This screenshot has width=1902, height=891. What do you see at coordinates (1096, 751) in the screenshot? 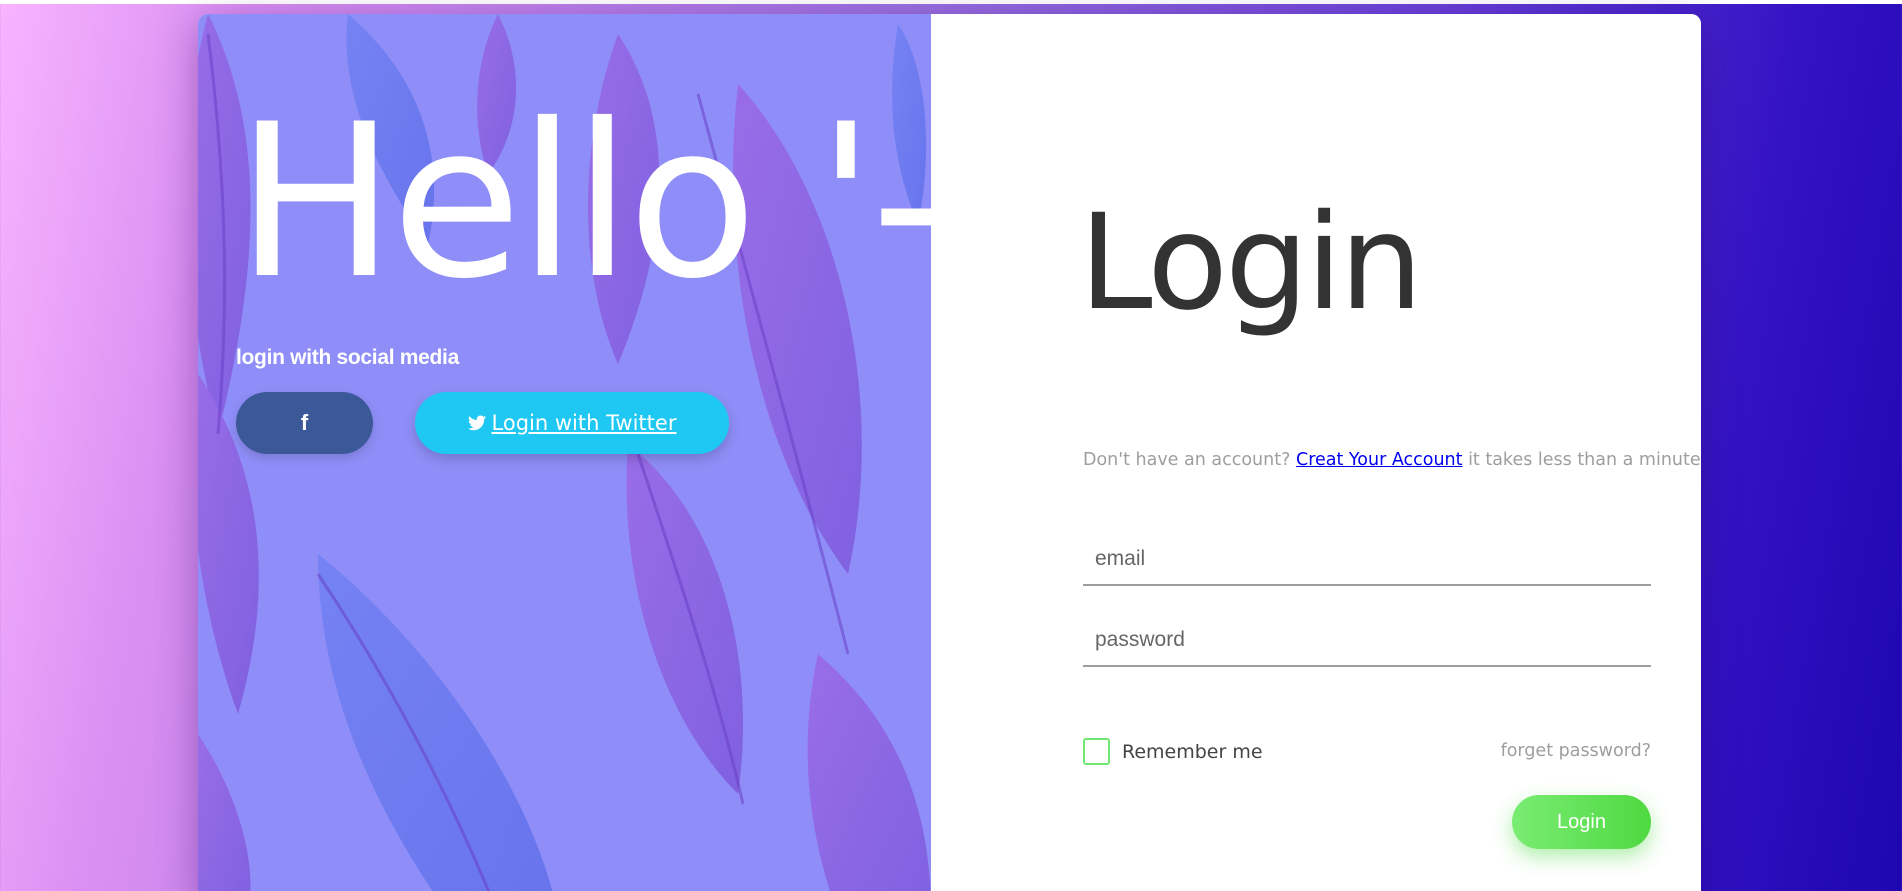
I see `remember-me-checkbox` at bounding box center [1096, 751].